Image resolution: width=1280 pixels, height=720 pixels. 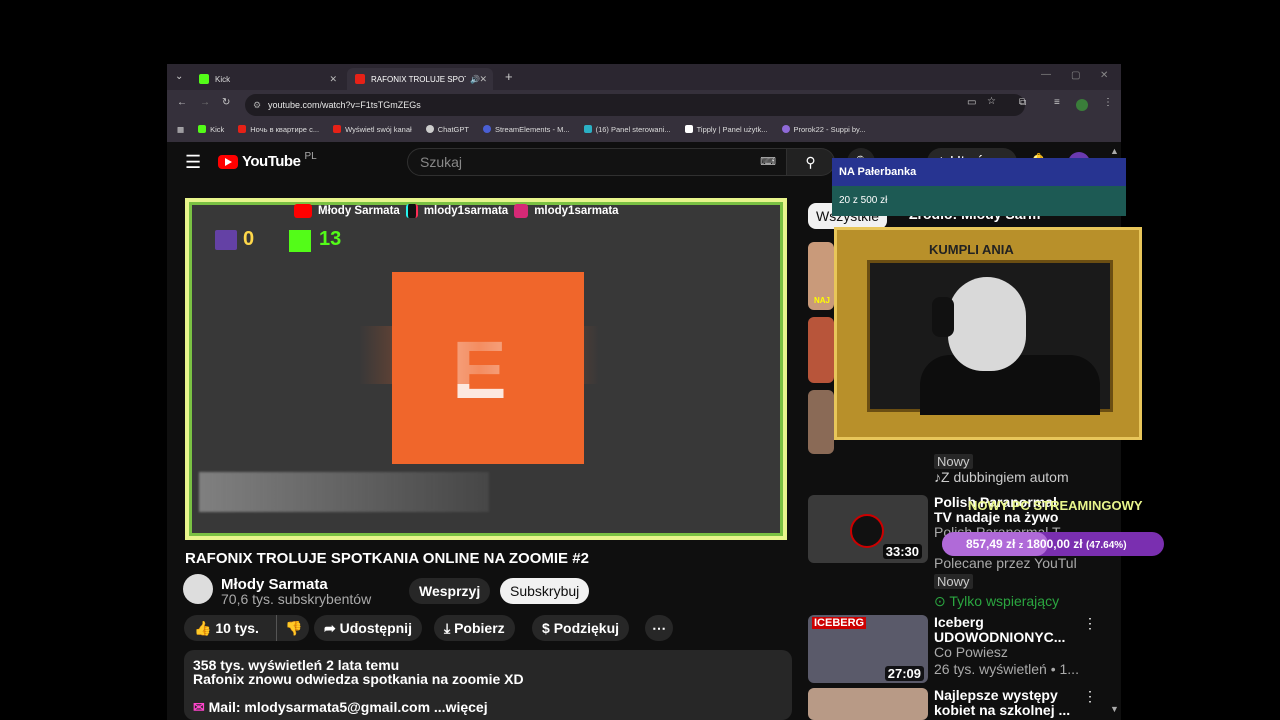 What do you see at coordinates (271, 161) in the screenshot?
I see `logo-text: YouTube` at bounding box center [271, 161].